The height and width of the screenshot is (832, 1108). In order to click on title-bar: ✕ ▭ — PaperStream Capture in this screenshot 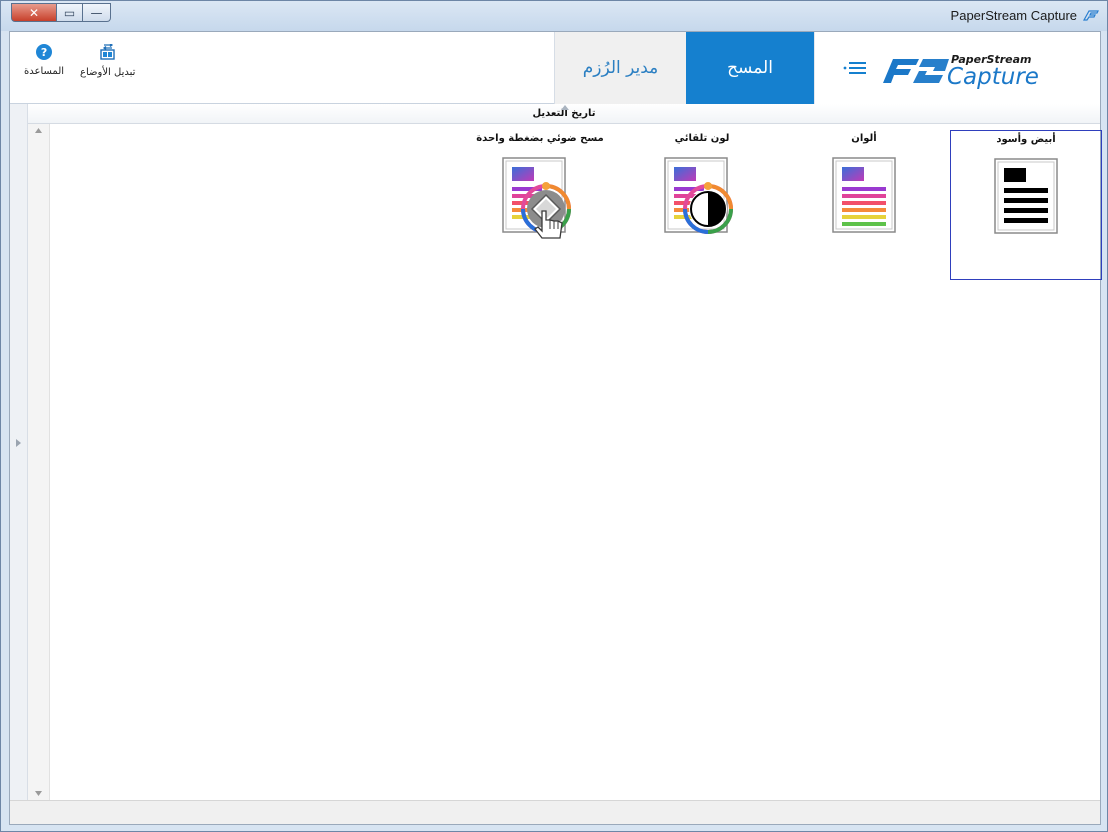, I will do `click(554, 16)`.